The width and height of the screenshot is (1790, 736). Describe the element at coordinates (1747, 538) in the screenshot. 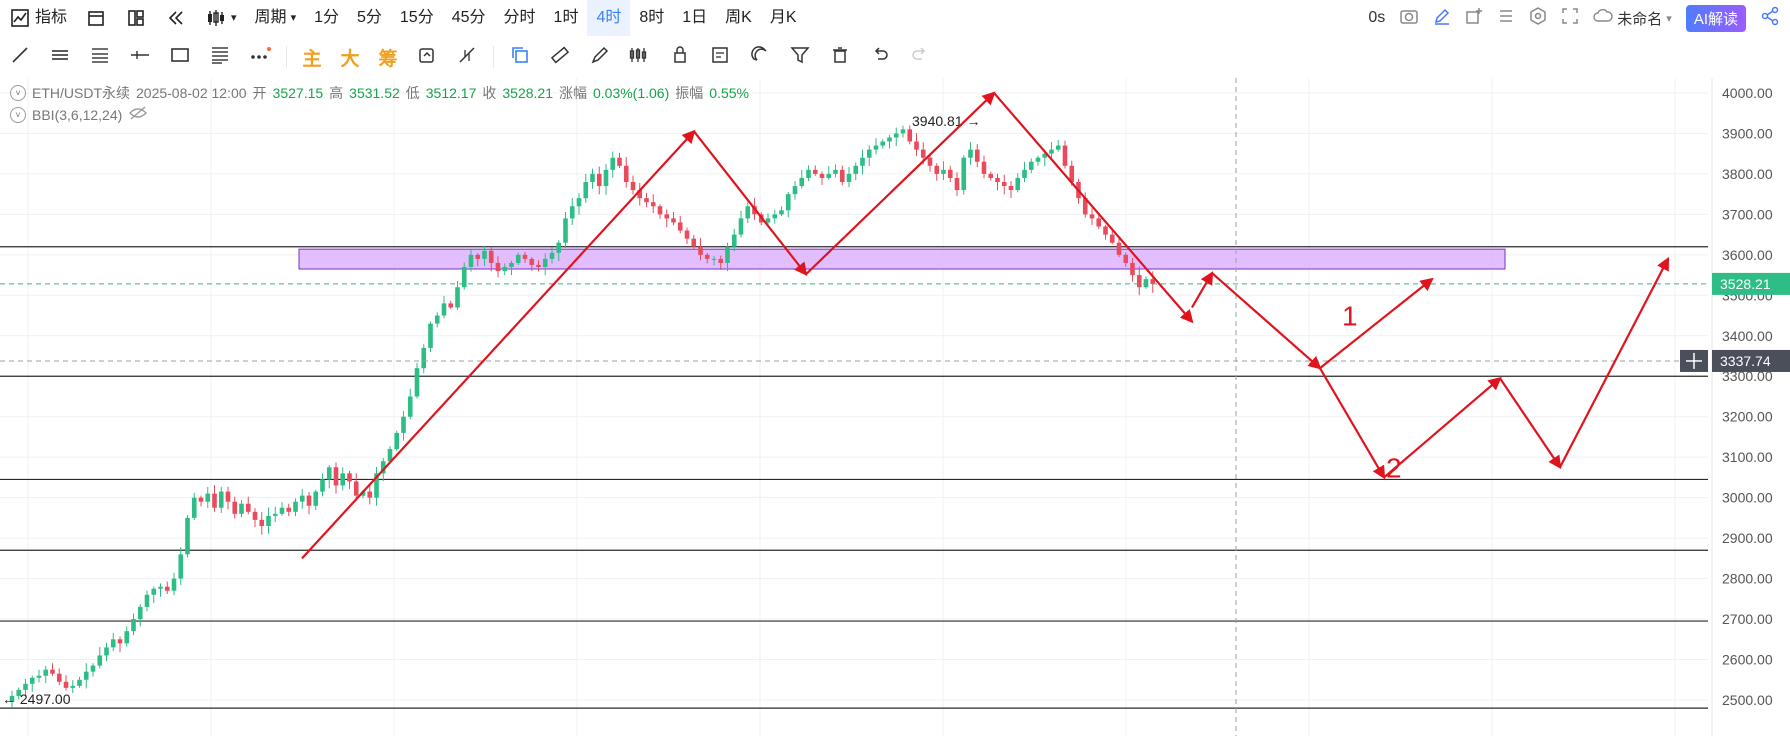

I see `y-axis-tick-label: 2900.00` at that location.